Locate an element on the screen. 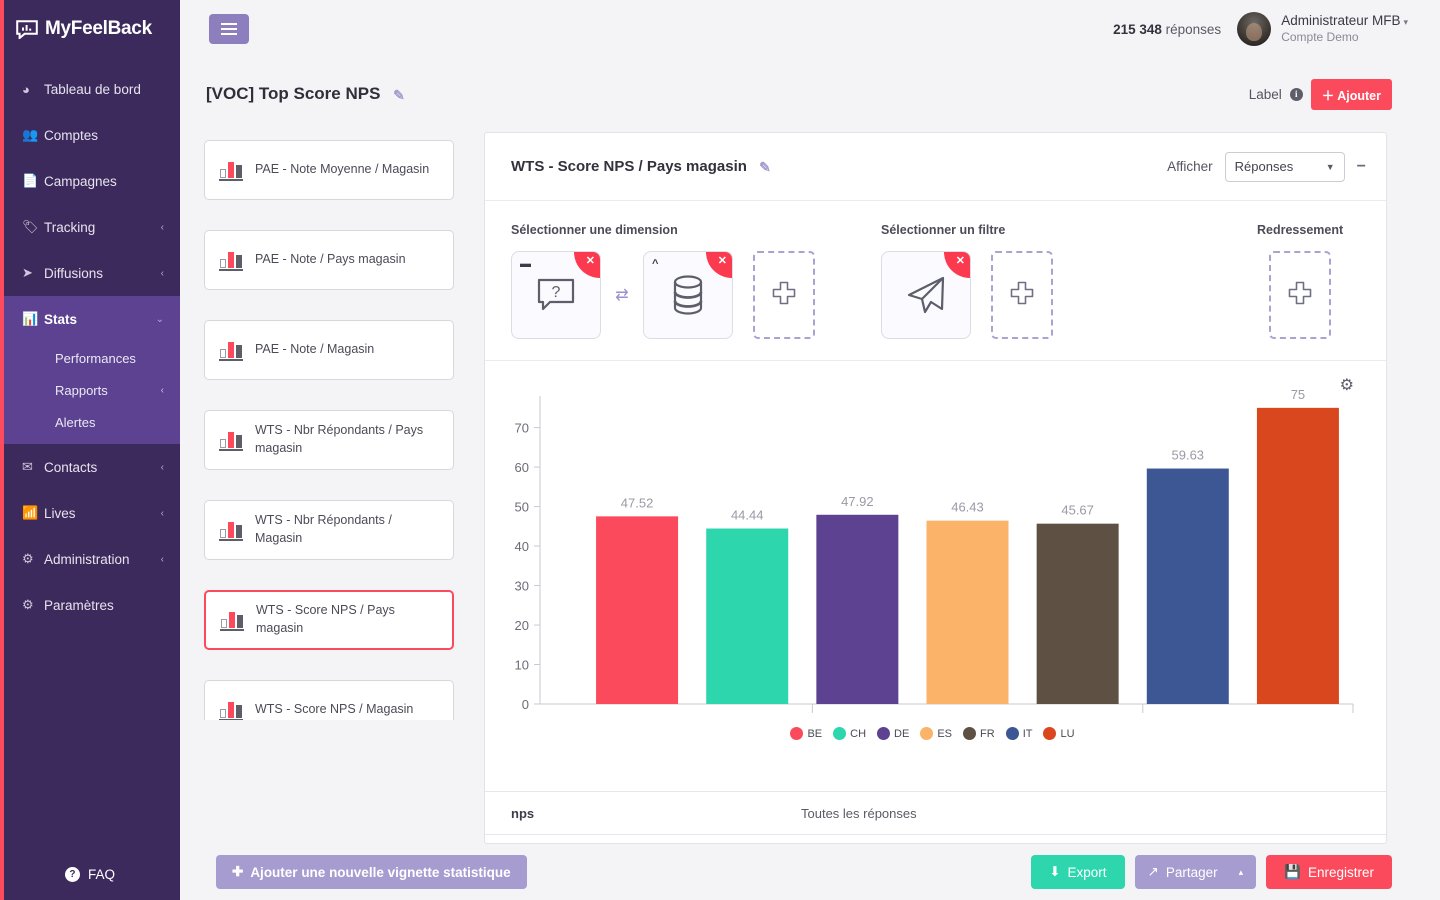 The image size is (1440, 900). legend-item: IT is located at coordinates (1018, 733).